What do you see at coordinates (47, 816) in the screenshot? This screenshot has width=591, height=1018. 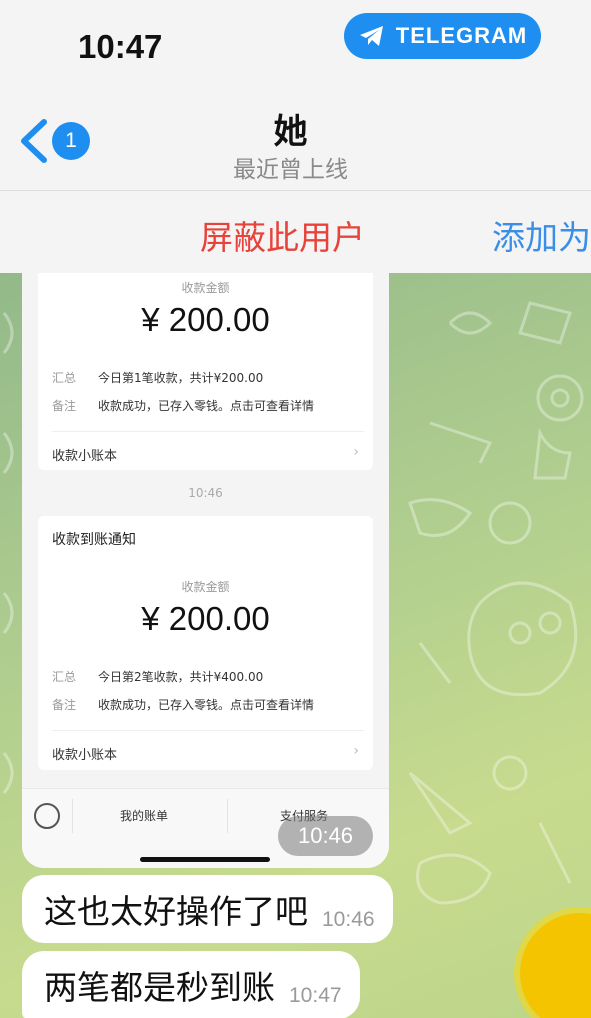 I see `keyboard-icon` at bounding box center [47, 816].